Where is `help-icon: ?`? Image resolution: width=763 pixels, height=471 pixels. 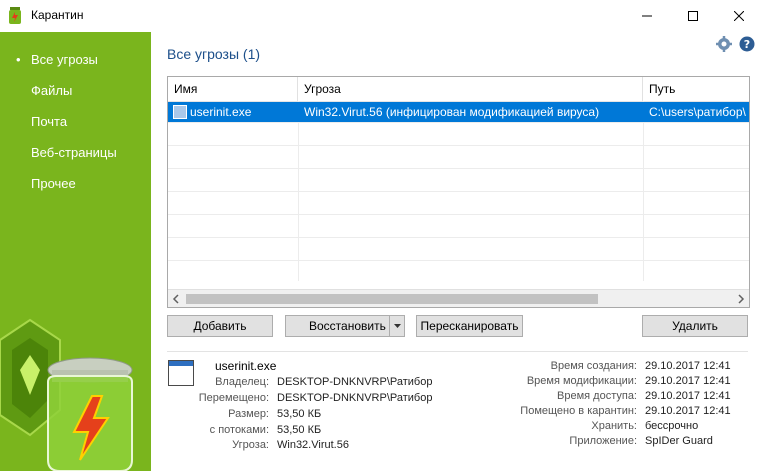 help-icon: ? is located at coordinates (747, 44).